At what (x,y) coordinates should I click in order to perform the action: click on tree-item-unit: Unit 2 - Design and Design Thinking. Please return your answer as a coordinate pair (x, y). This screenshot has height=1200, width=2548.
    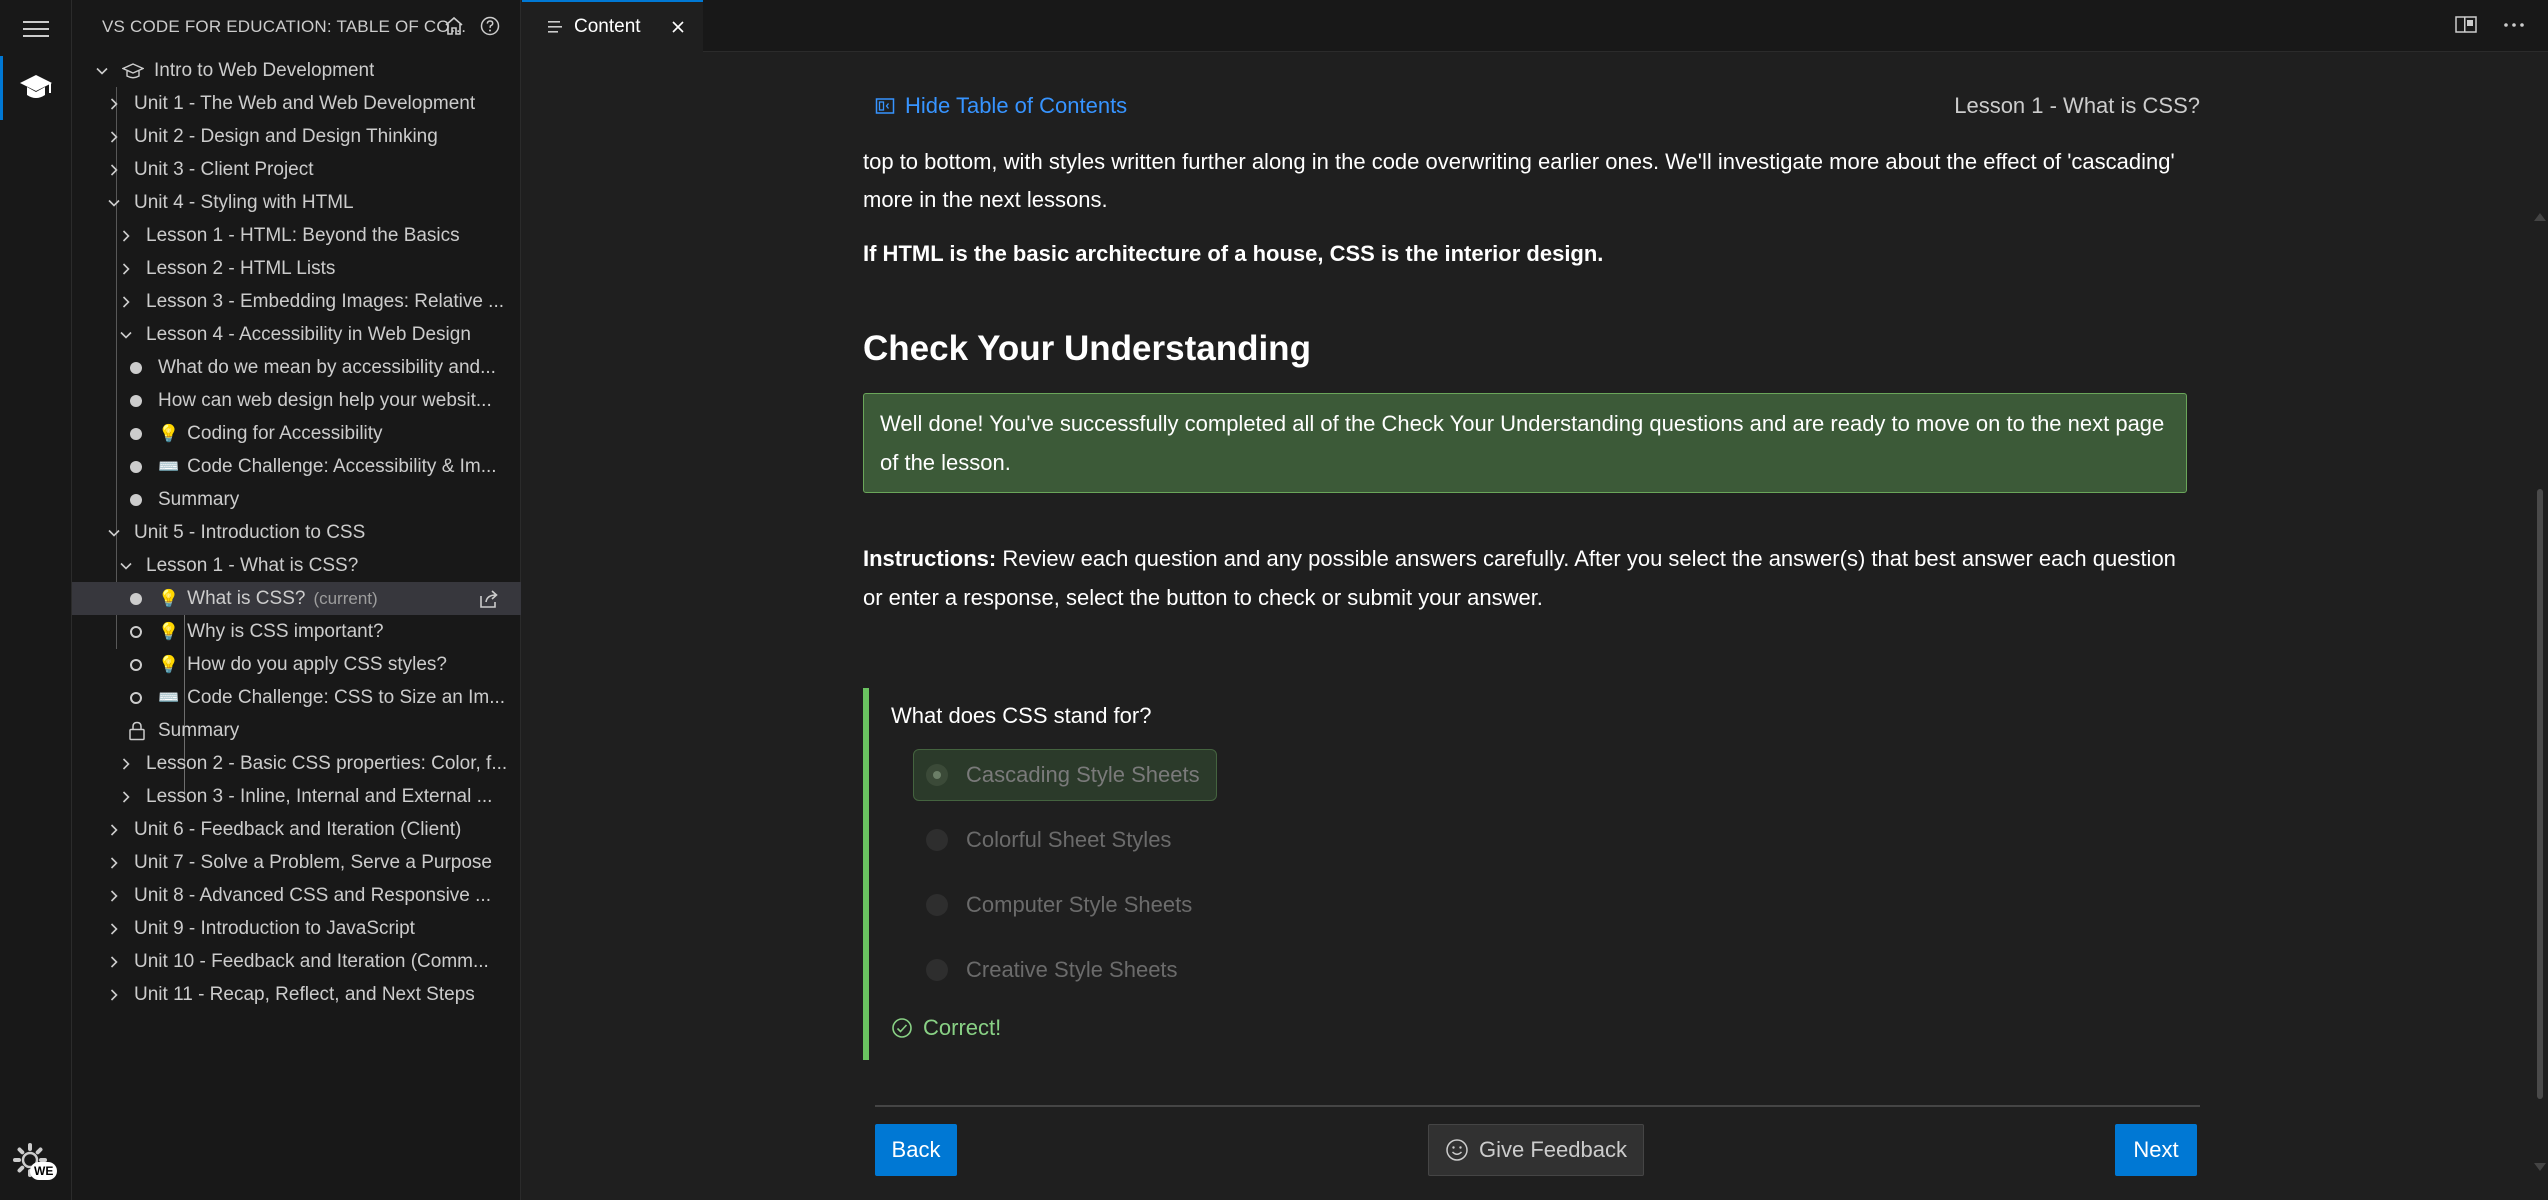
    Looking at the image, I should click on (296, 136).